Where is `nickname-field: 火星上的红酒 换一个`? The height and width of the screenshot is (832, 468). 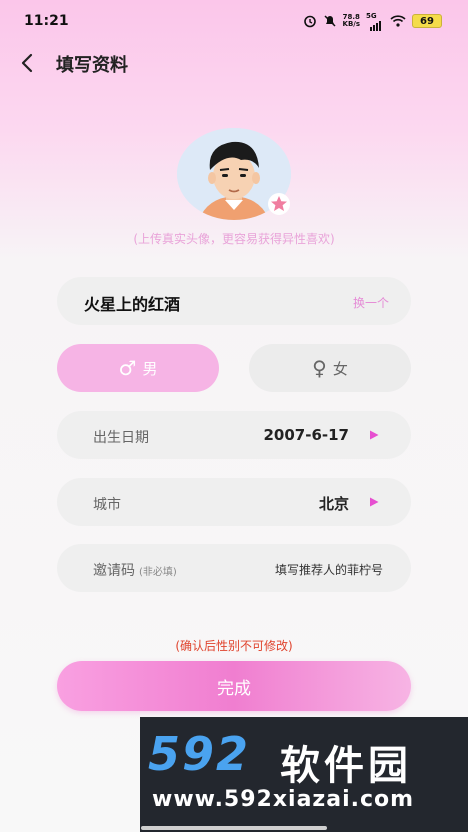
nickname-field: 火星上的红酒 换一个 is located at coordinates (234, 301).